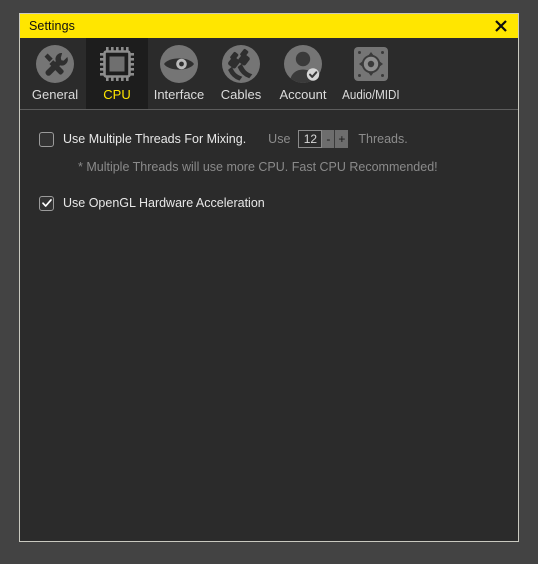  Describe the element at coordinates (179, 94) in the screenshot. I see `tab-interface-label: Interface` at that location.